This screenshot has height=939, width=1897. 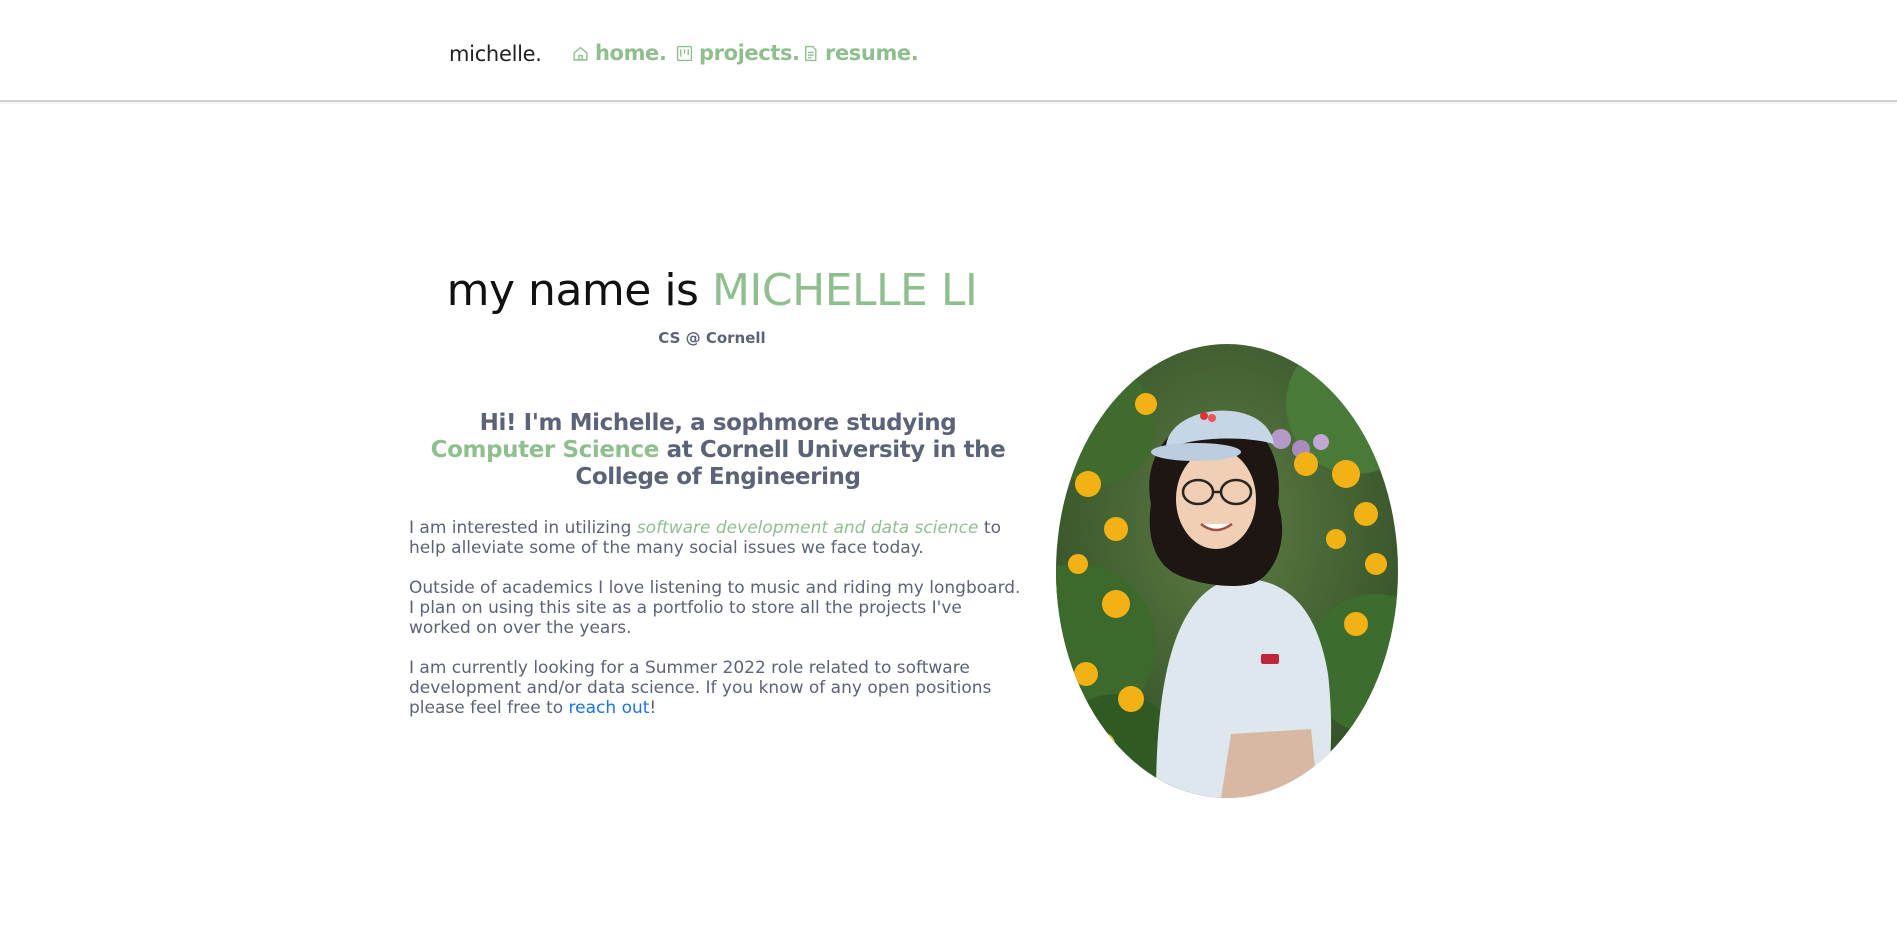 What do you see at coordinates (579, 290) in the screenshot?
I see `hero-title-prefix: my name is` at bounding box center [579, 290].